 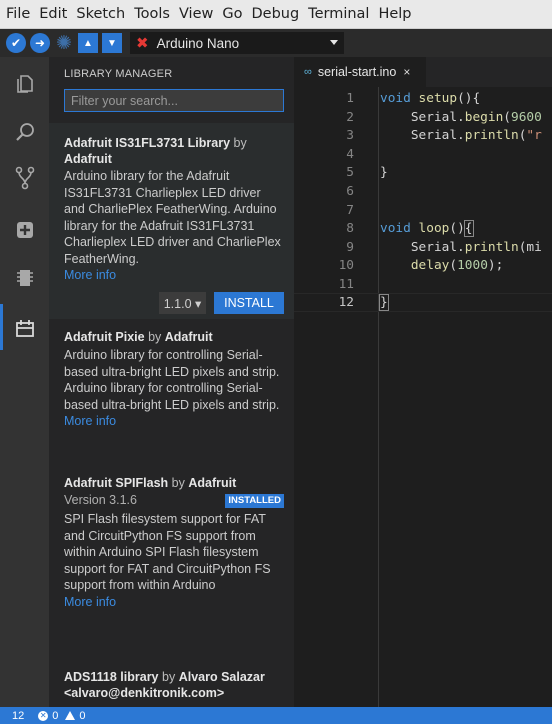 What do you see at coordinates (430, 98) in the screenshot?
I see `code-line: void setup(){` at bounding box center [430, 98].